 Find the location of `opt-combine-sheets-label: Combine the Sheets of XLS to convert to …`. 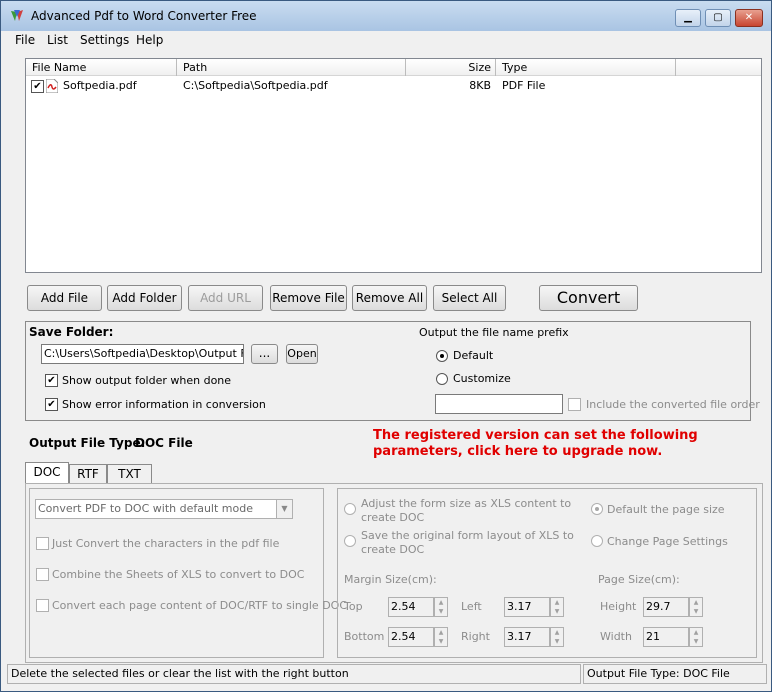

opt-combine-sheets-label: Combine the Sheets of XLS to convert to … is located at coordinates (178, 574).